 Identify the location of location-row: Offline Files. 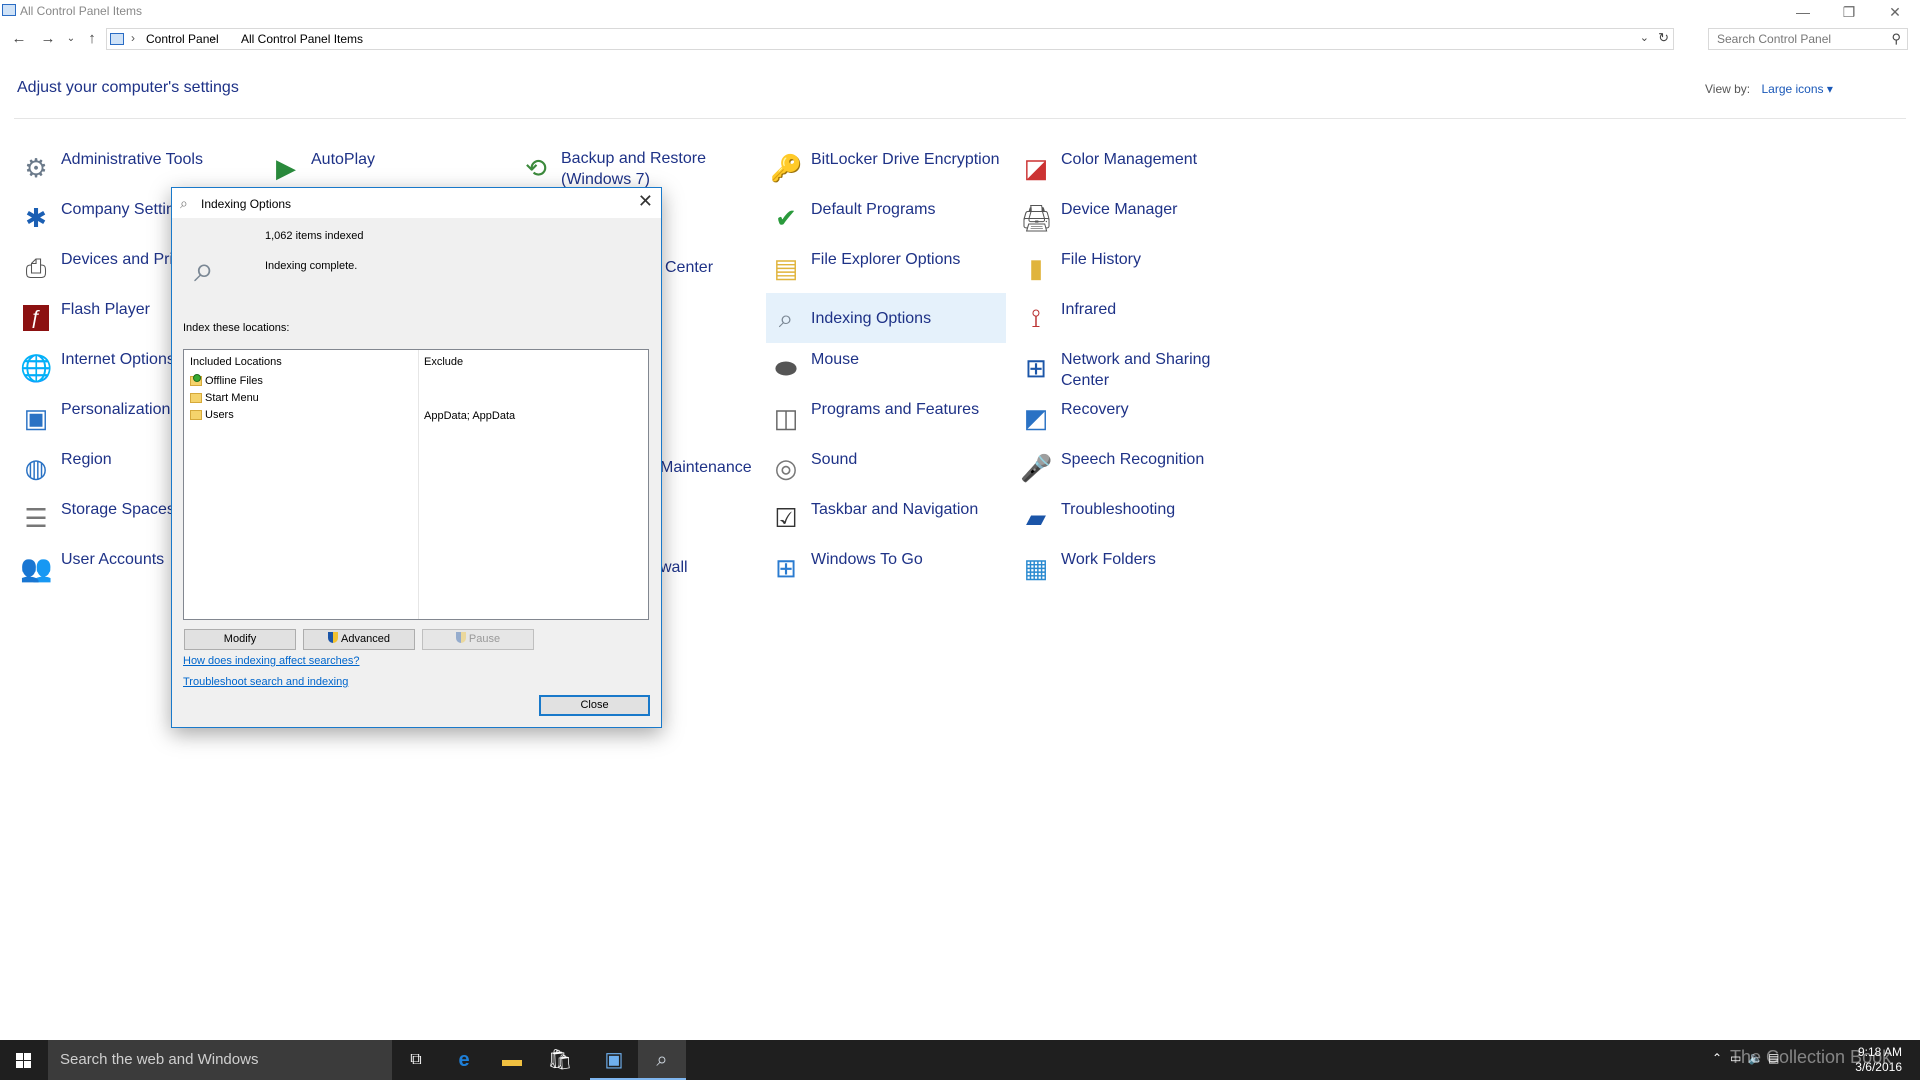
(226, 382).